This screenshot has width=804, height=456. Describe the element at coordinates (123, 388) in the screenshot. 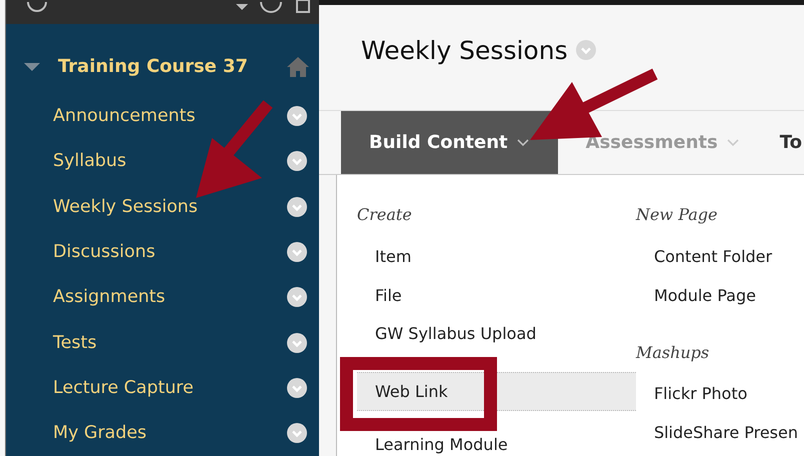

I see `sidebar-link: Lecture Capture` at that location.